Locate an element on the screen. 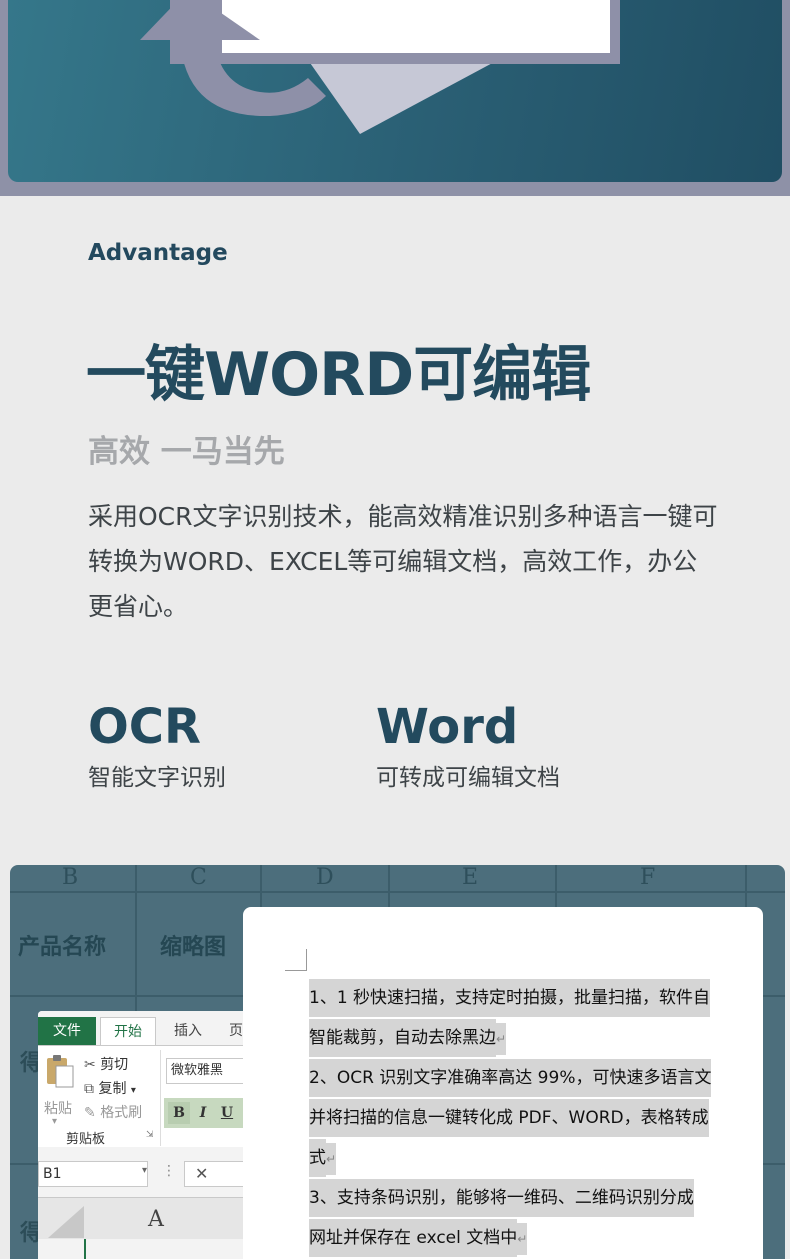 The image size is (790, 1259). copy-button: ⧉ 复制 ▾ is located at coordinates (110, 1088).